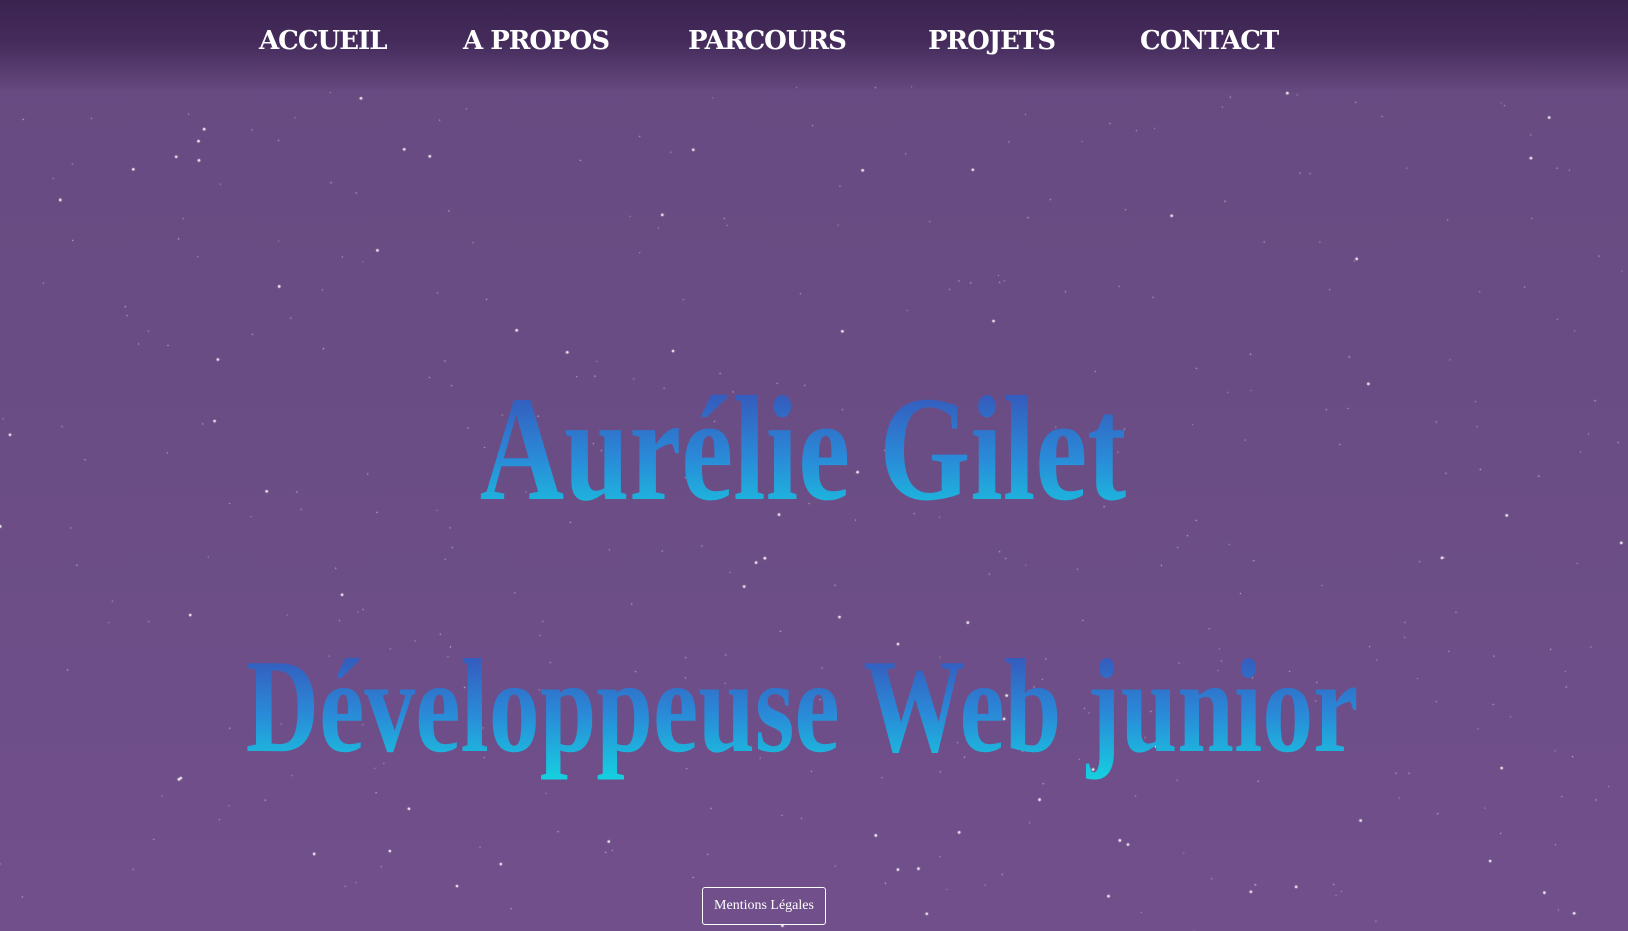  What do you see at coordinates (764, 906) in the screenshot?
I see `legal-notice-button: Mentions Légales` at bounding box center [764, 906].